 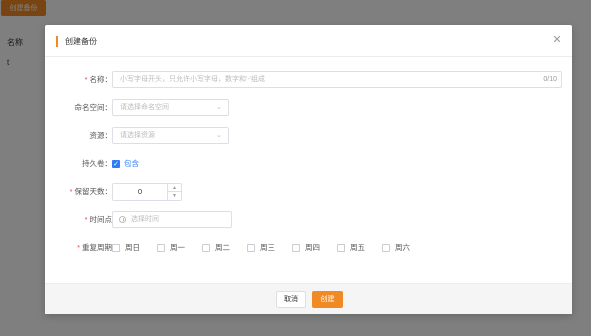 I want to click on time-point-input: 选择时间, so click(x=172, y=219).